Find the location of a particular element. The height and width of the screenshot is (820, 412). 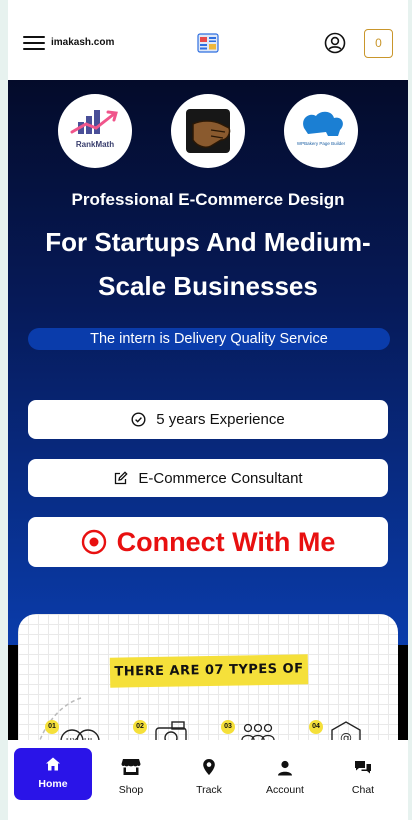

rankmath-label: RankMath is located at coordinates (95, 144).